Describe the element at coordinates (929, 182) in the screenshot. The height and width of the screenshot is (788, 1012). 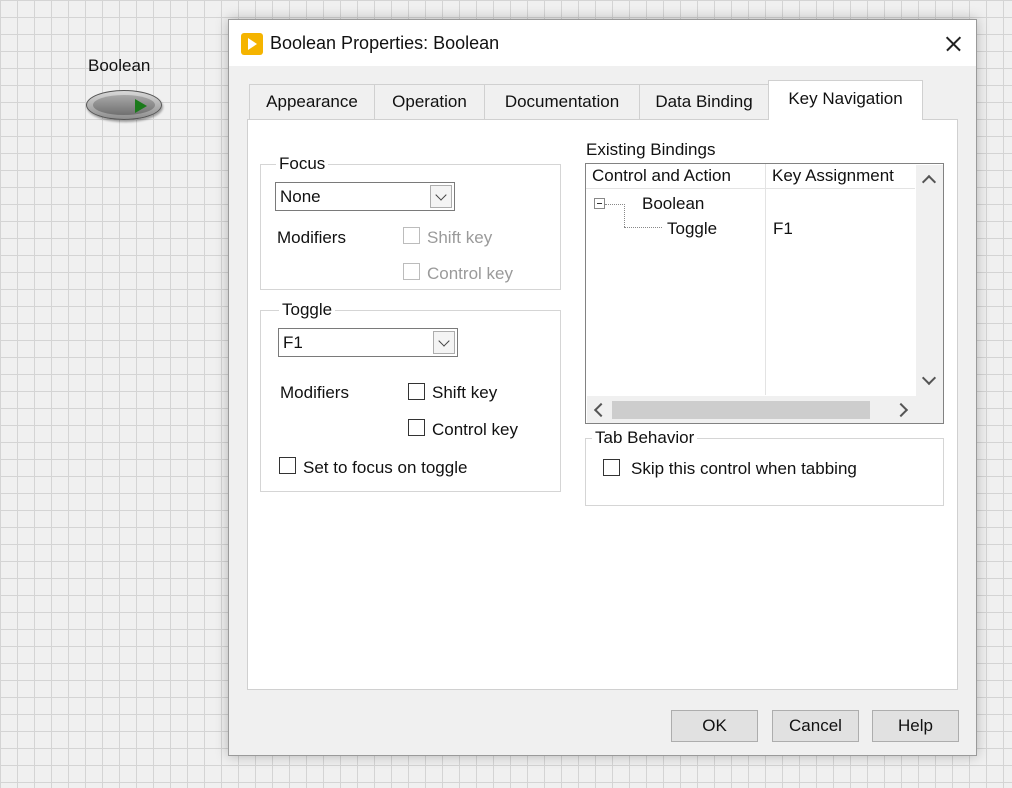
I see `scroll-up-icon` at that location.